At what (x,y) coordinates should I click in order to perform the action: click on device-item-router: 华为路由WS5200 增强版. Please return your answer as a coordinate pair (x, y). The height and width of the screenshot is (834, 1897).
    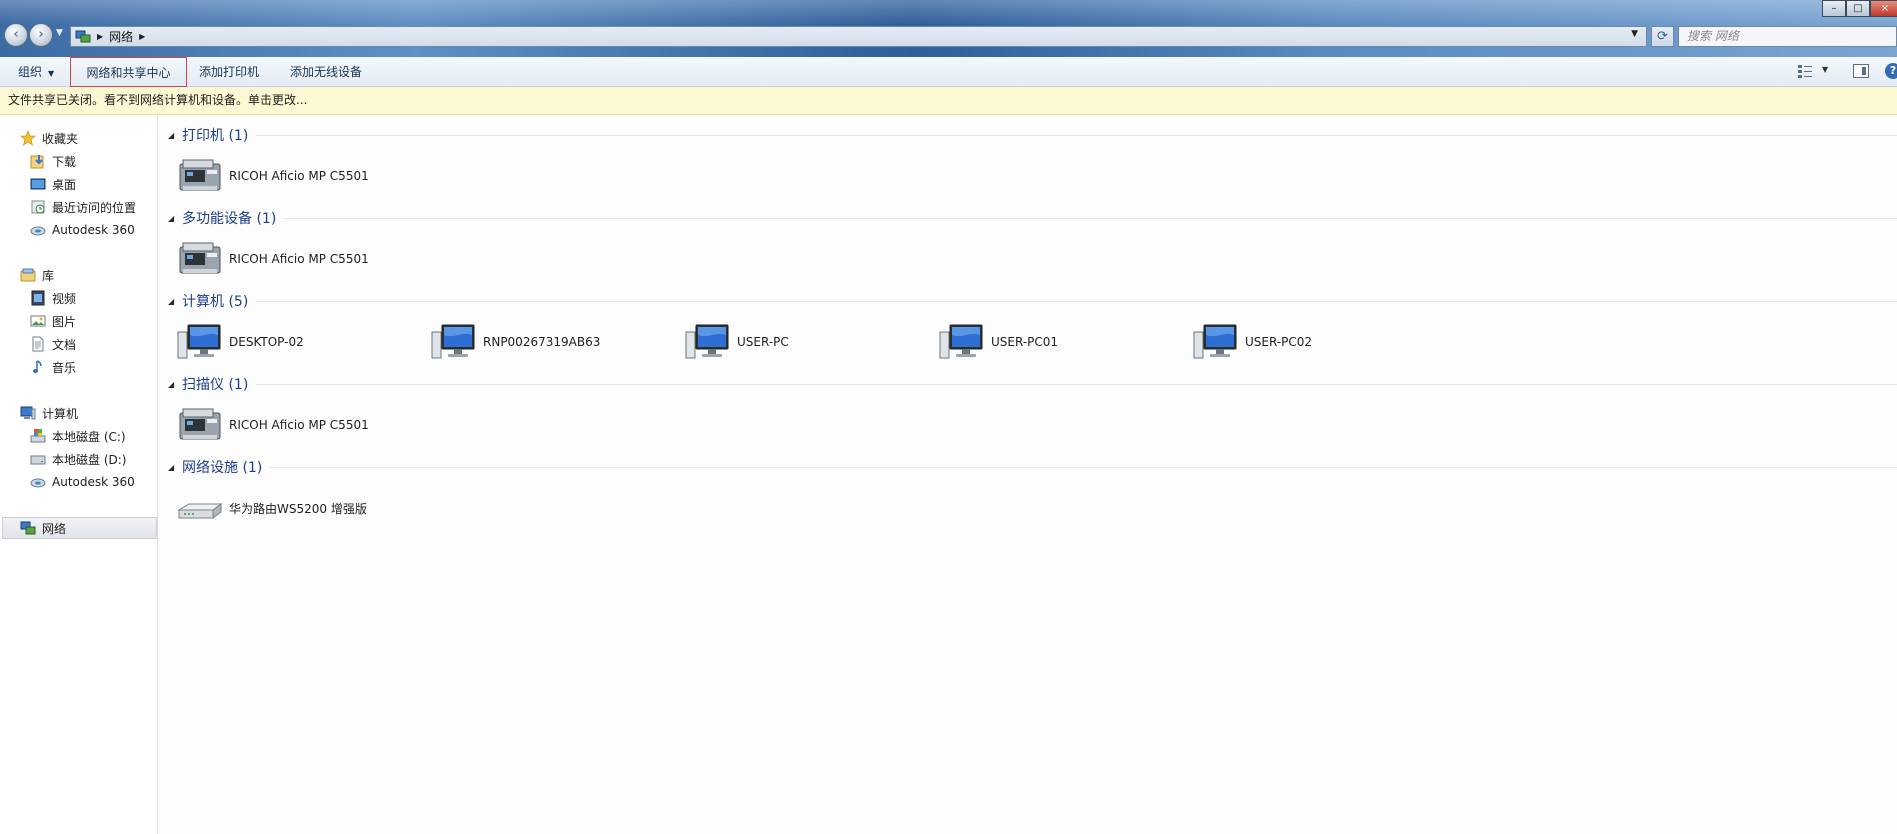
    Looking at the image, I should click on (272, 508).